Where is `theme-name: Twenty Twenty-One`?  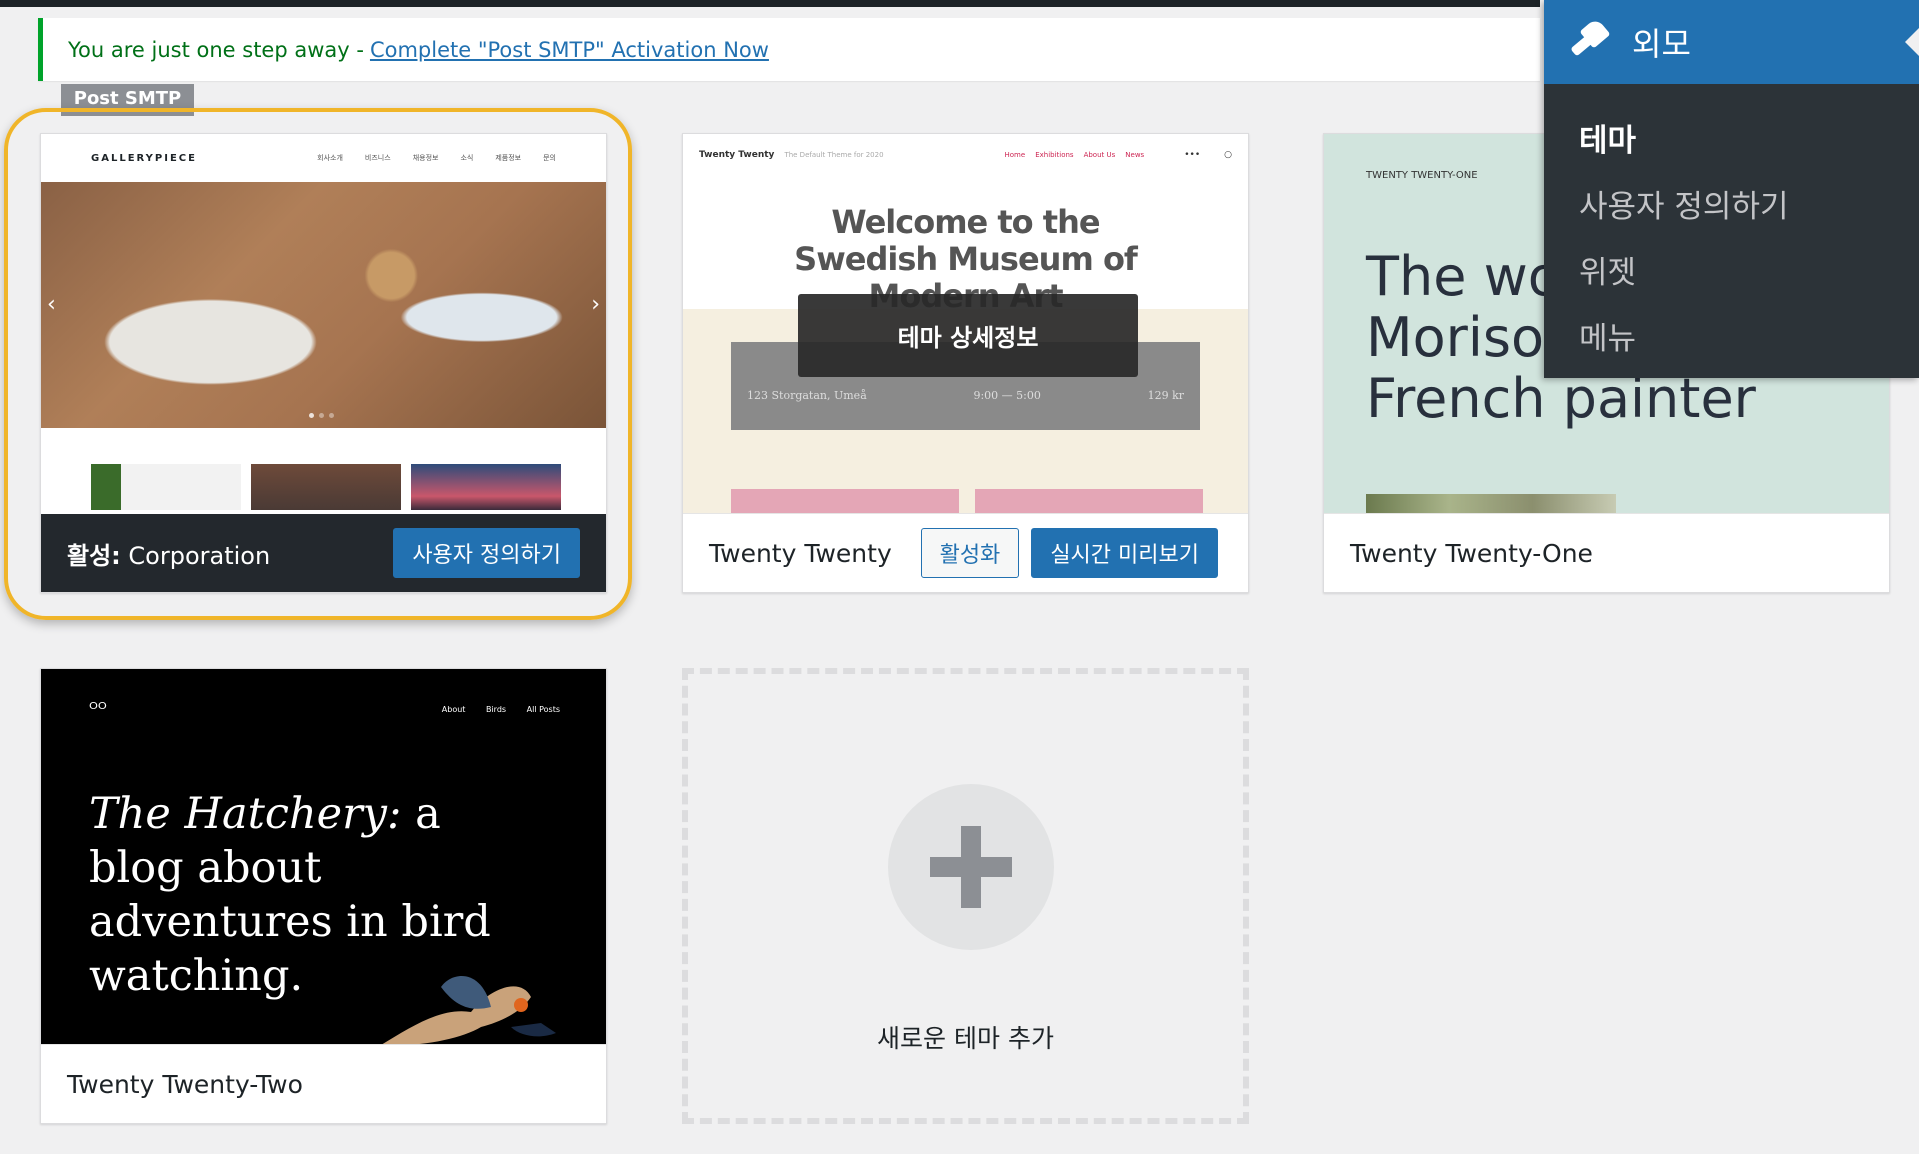
theme-name: Twenty Twenty-One is located at coordinates (1471, 553).